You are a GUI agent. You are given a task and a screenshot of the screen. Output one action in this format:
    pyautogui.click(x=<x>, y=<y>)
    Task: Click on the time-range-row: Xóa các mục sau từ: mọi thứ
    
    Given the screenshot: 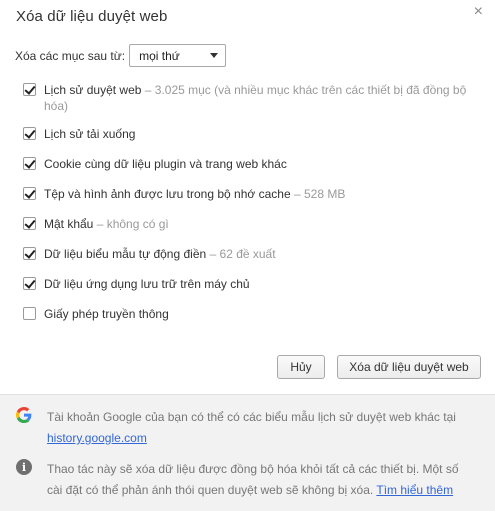 What is the action you would take?
    pyautogui.click(x=121, y=55)
    